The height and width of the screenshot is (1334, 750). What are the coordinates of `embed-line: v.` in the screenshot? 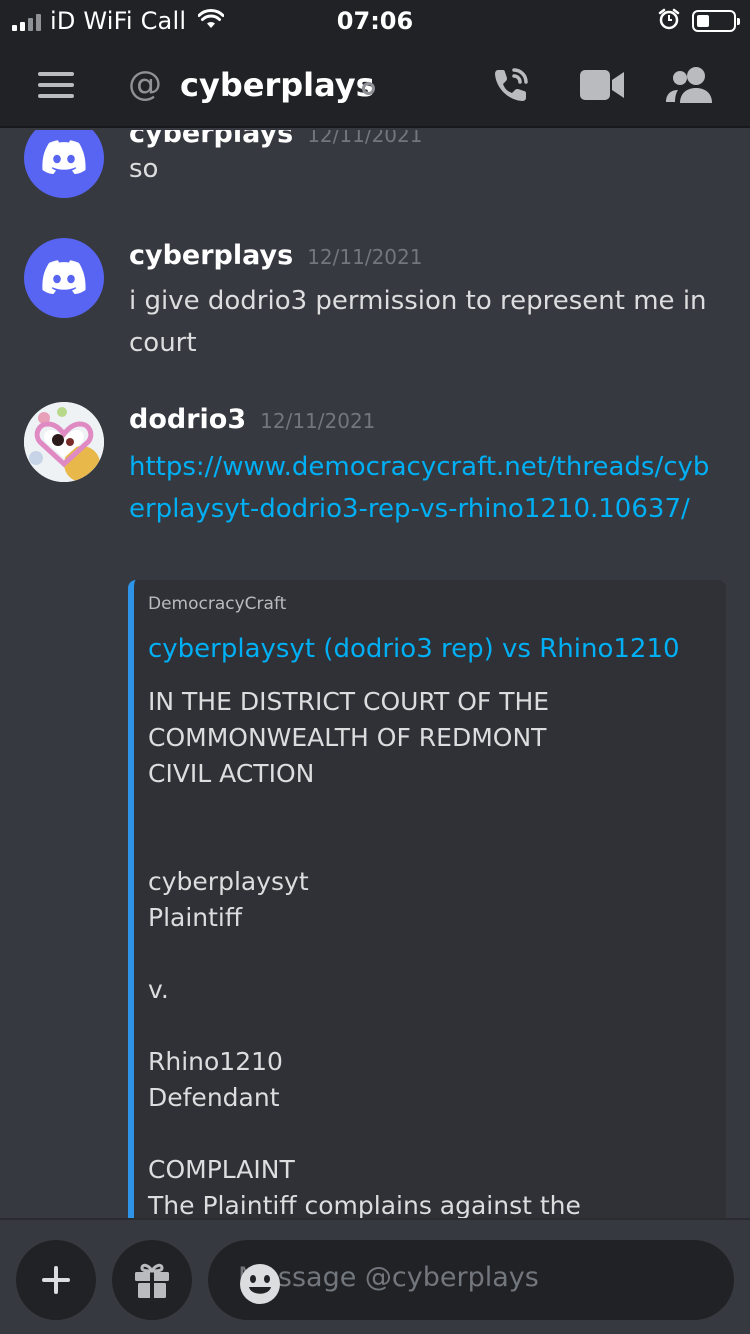 It's located at (158, 989).